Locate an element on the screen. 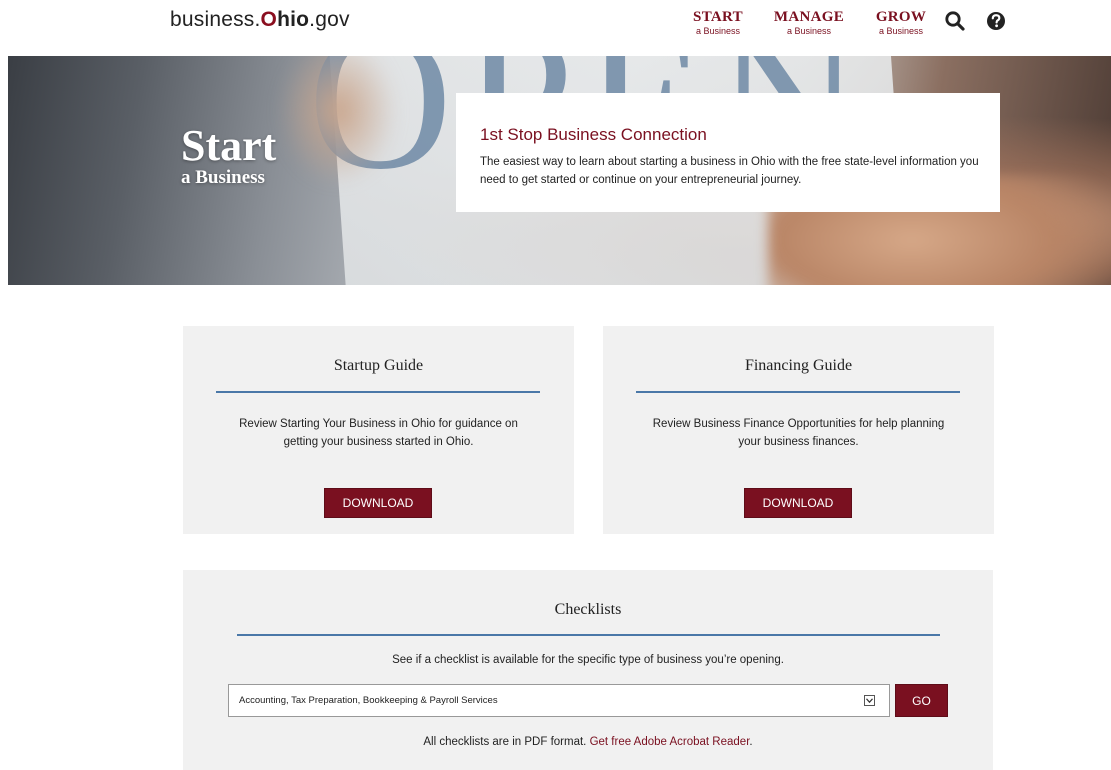 The width and height of the screenshot is (1111, 770). chevron-down-icon is located at coordinates (869, 700).